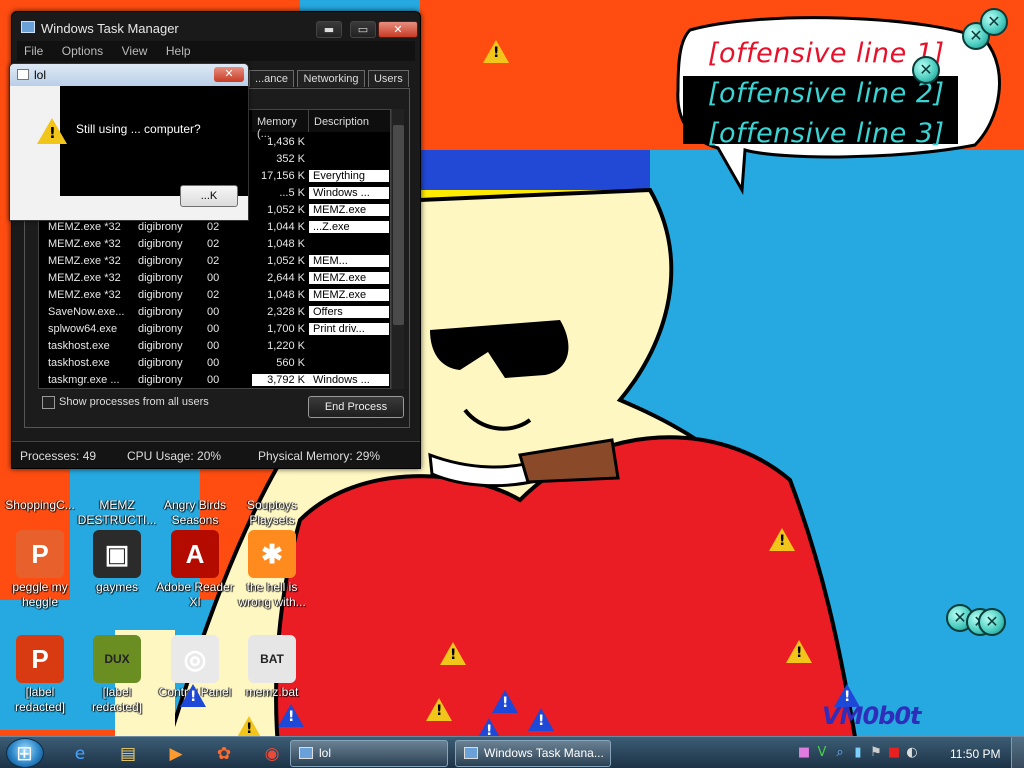 Image resolution: width=1024 pixels, height=768 pixels. Describe the element at coordinates (138, 129) in the screenshot. I see `lol-dialog-message: Still using ... computer?` at that location.